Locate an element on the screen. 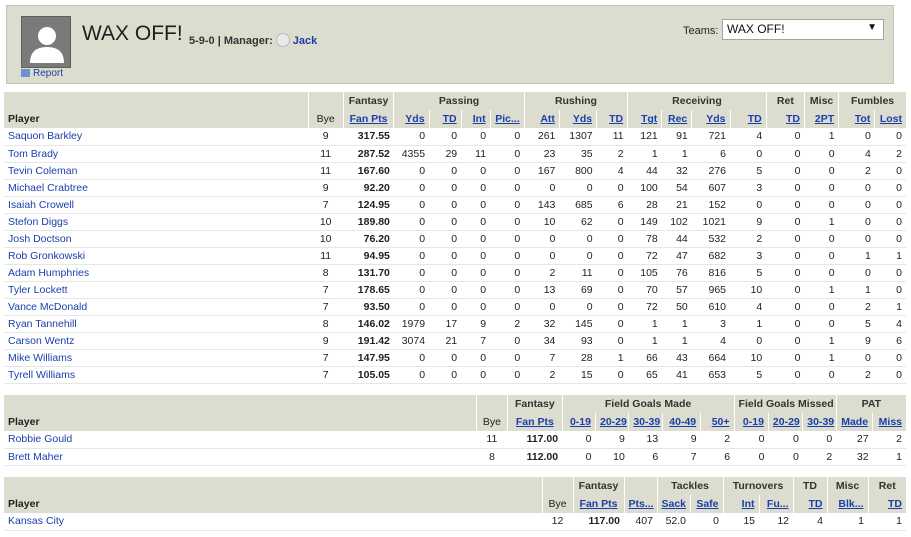  report-link: Report is located at coordinates (42, 73).